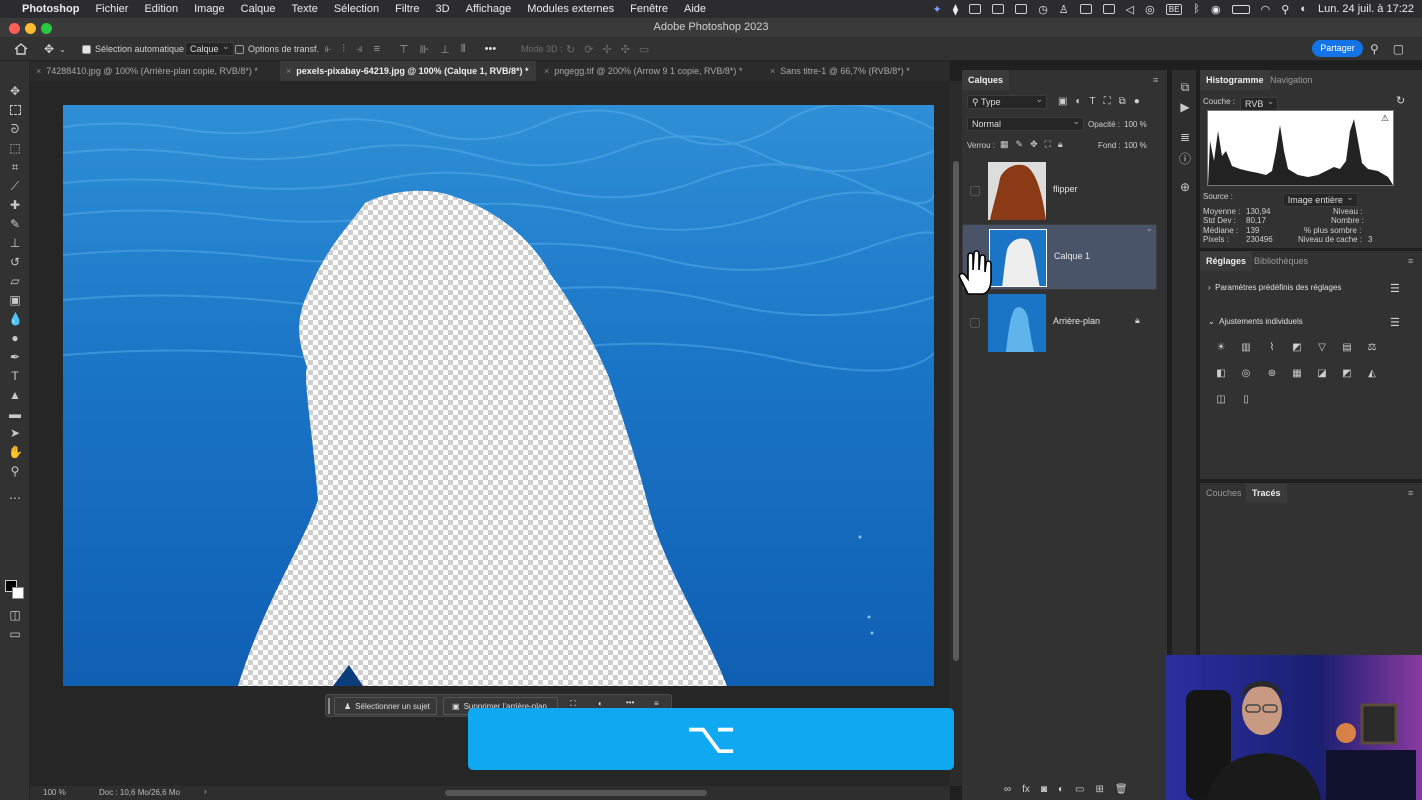 Image resolution: width=1422 pixels, height=800 pixels. Describe the element at coordinates (15, 167) in the screenshot. I see `crop-tool-icon: ⌗` at that location.